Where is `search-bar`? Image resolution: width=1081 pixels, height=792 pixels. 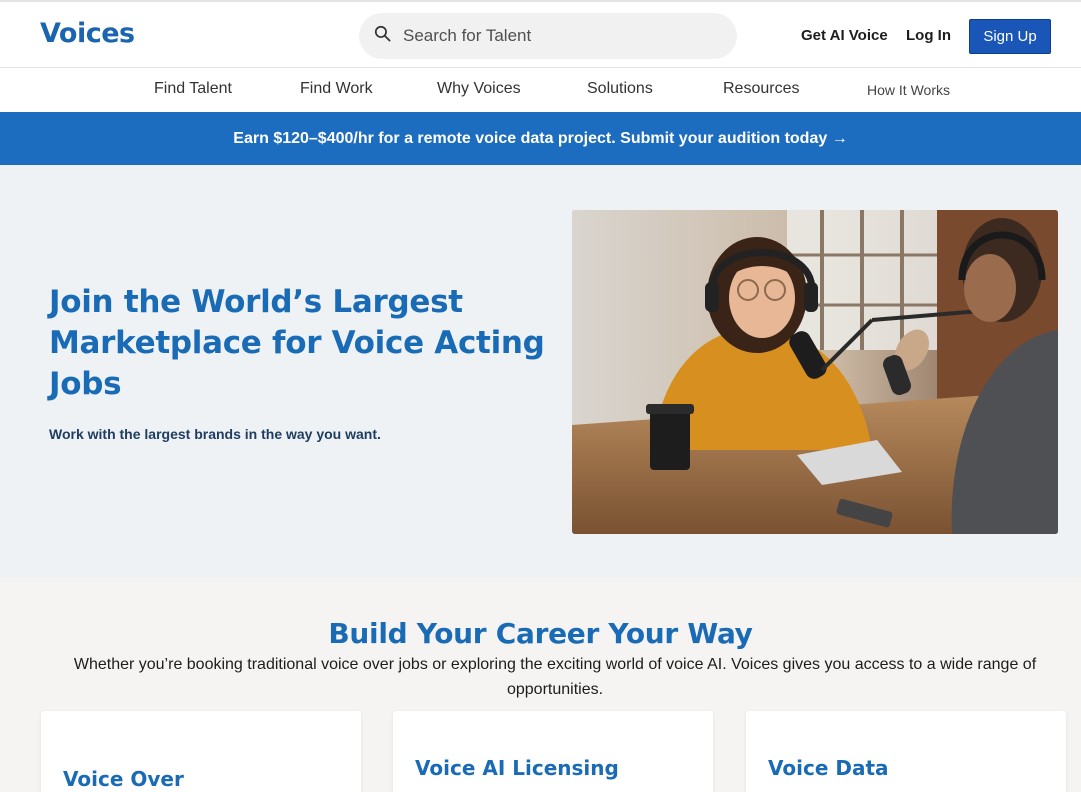
search-bar is located at coordinates (548, 36).